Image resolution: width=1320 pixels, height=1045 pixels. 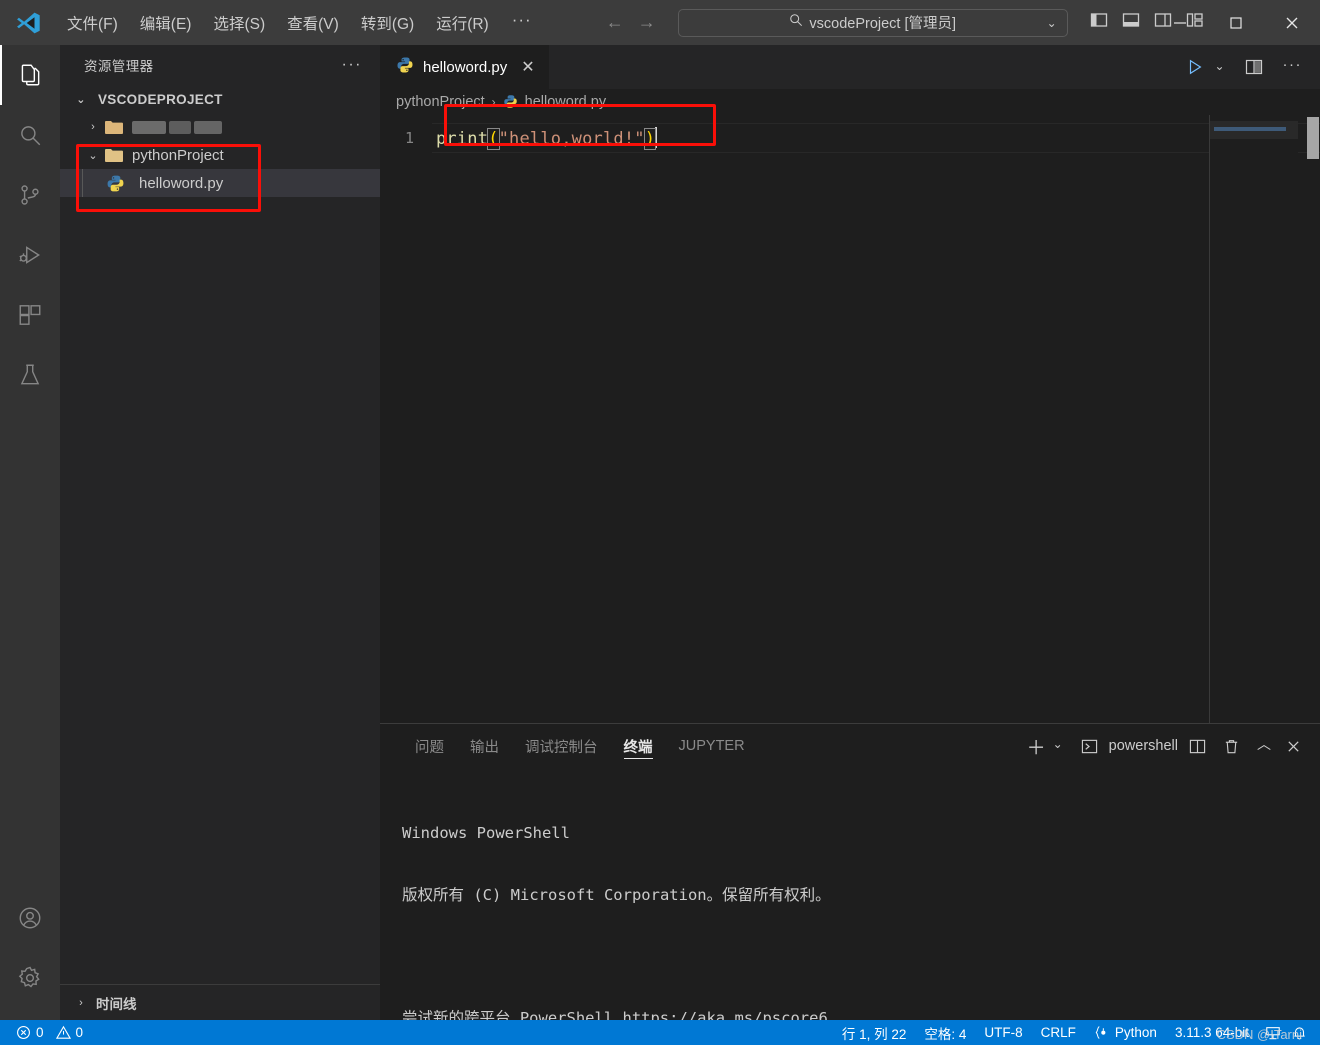 I want to click on breadcrumb-folder: pythonProject, so click(x=440, y=102).